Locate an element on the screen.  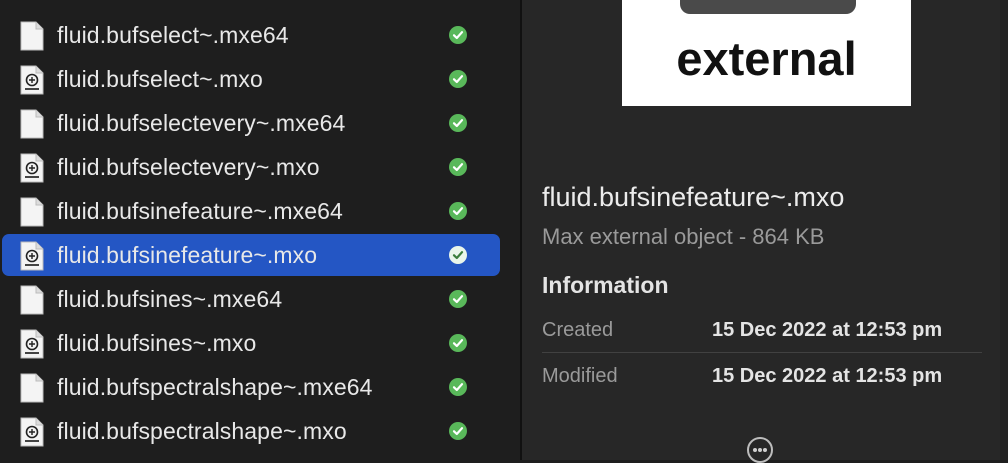
info-divider is located at coordinates (762, 352).